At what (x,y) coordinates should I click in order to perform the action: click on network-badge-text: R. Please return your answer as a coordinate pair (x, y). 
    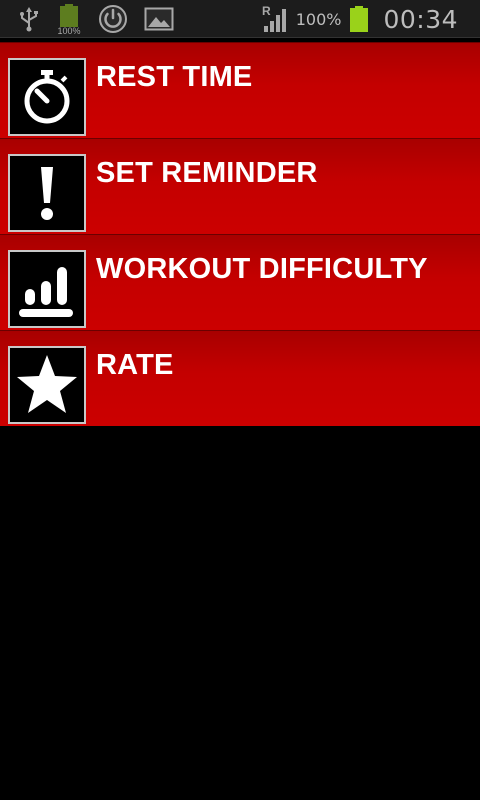
    Looking at the image, I should click on (266, 11).